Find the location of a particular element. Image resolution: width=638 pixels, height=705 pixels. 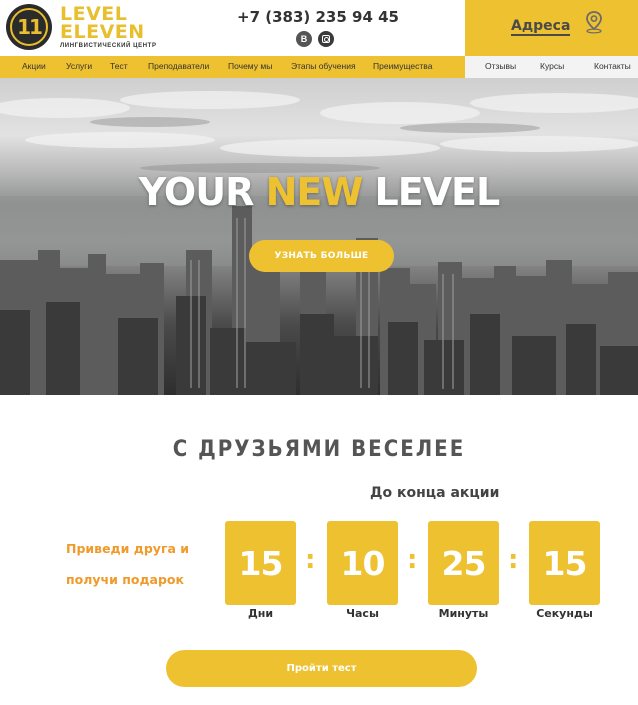

instagram-glyph is located at coordinates (326, 39).